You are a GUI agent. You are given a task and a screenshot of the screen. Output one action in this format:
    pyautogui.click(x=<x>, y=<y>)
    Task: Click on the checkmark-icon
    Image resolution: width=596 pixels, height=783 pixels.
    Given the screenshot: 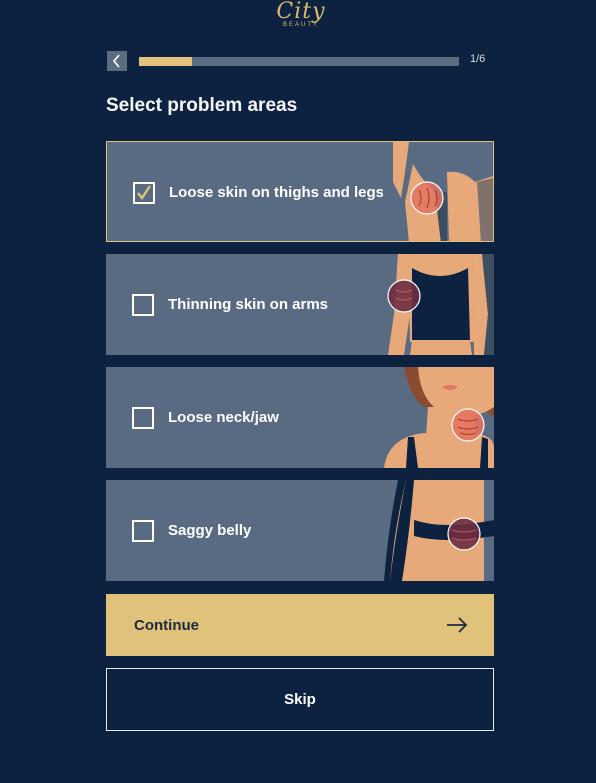 What is the action you would take?
    pyautogui.click(x=144, y=193)
    